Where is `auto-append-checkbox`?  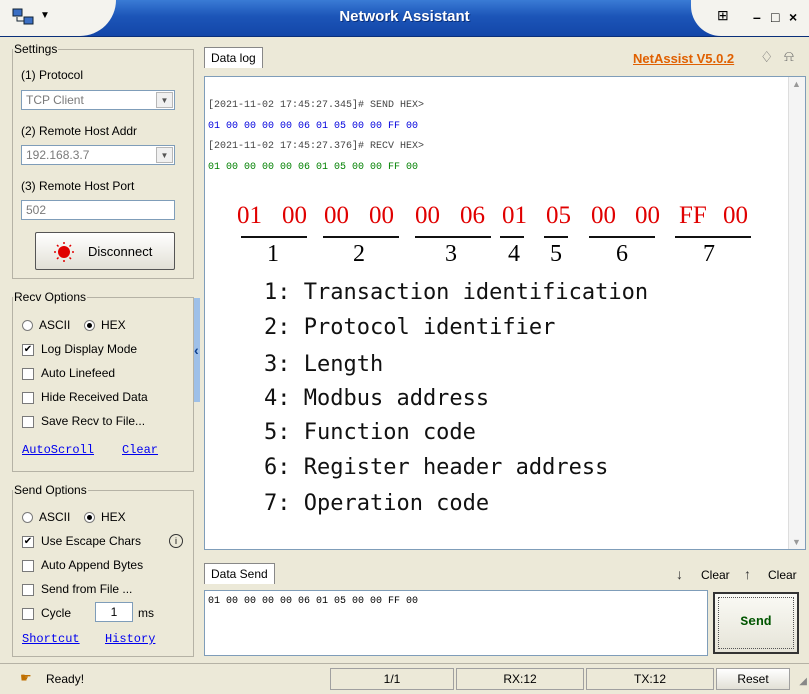 auto-append-checkbox is located at coordinates (28, 566).